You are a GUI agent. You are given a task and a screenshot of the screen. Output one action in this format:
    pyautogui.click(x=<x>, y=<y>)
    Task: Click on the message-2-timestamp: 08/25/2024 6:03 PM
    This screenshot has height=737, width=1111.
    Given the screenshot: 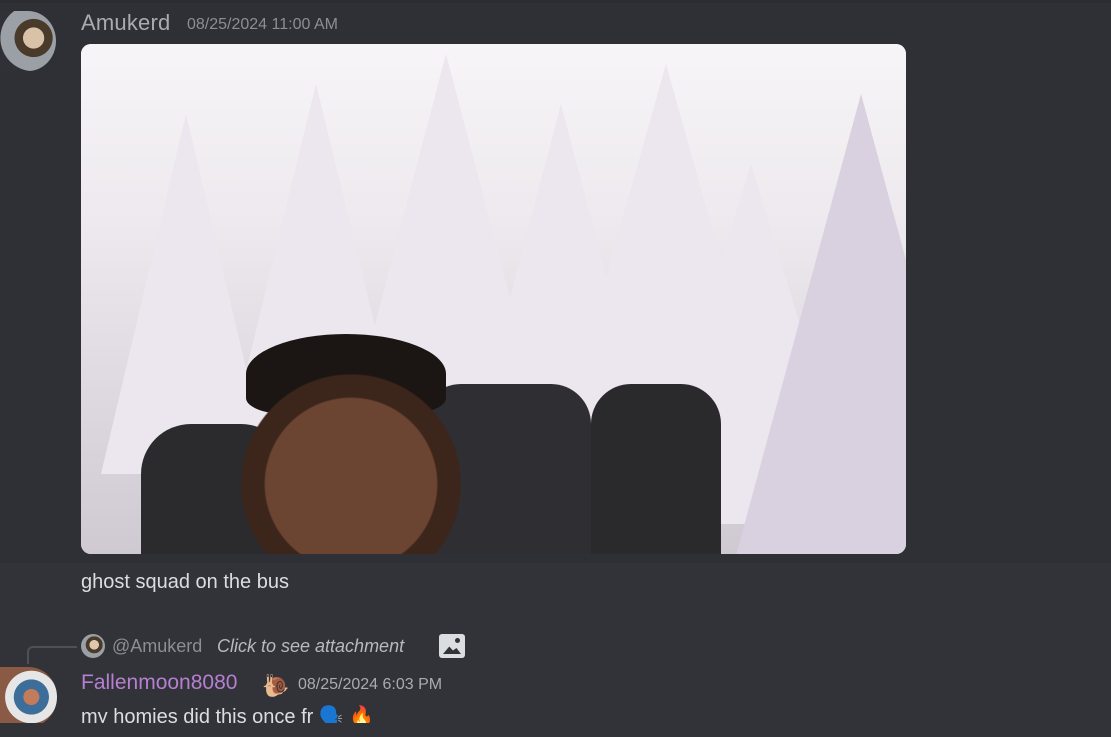 What is the action you would take?
    pyautogui.click(x=370, y=685)
    